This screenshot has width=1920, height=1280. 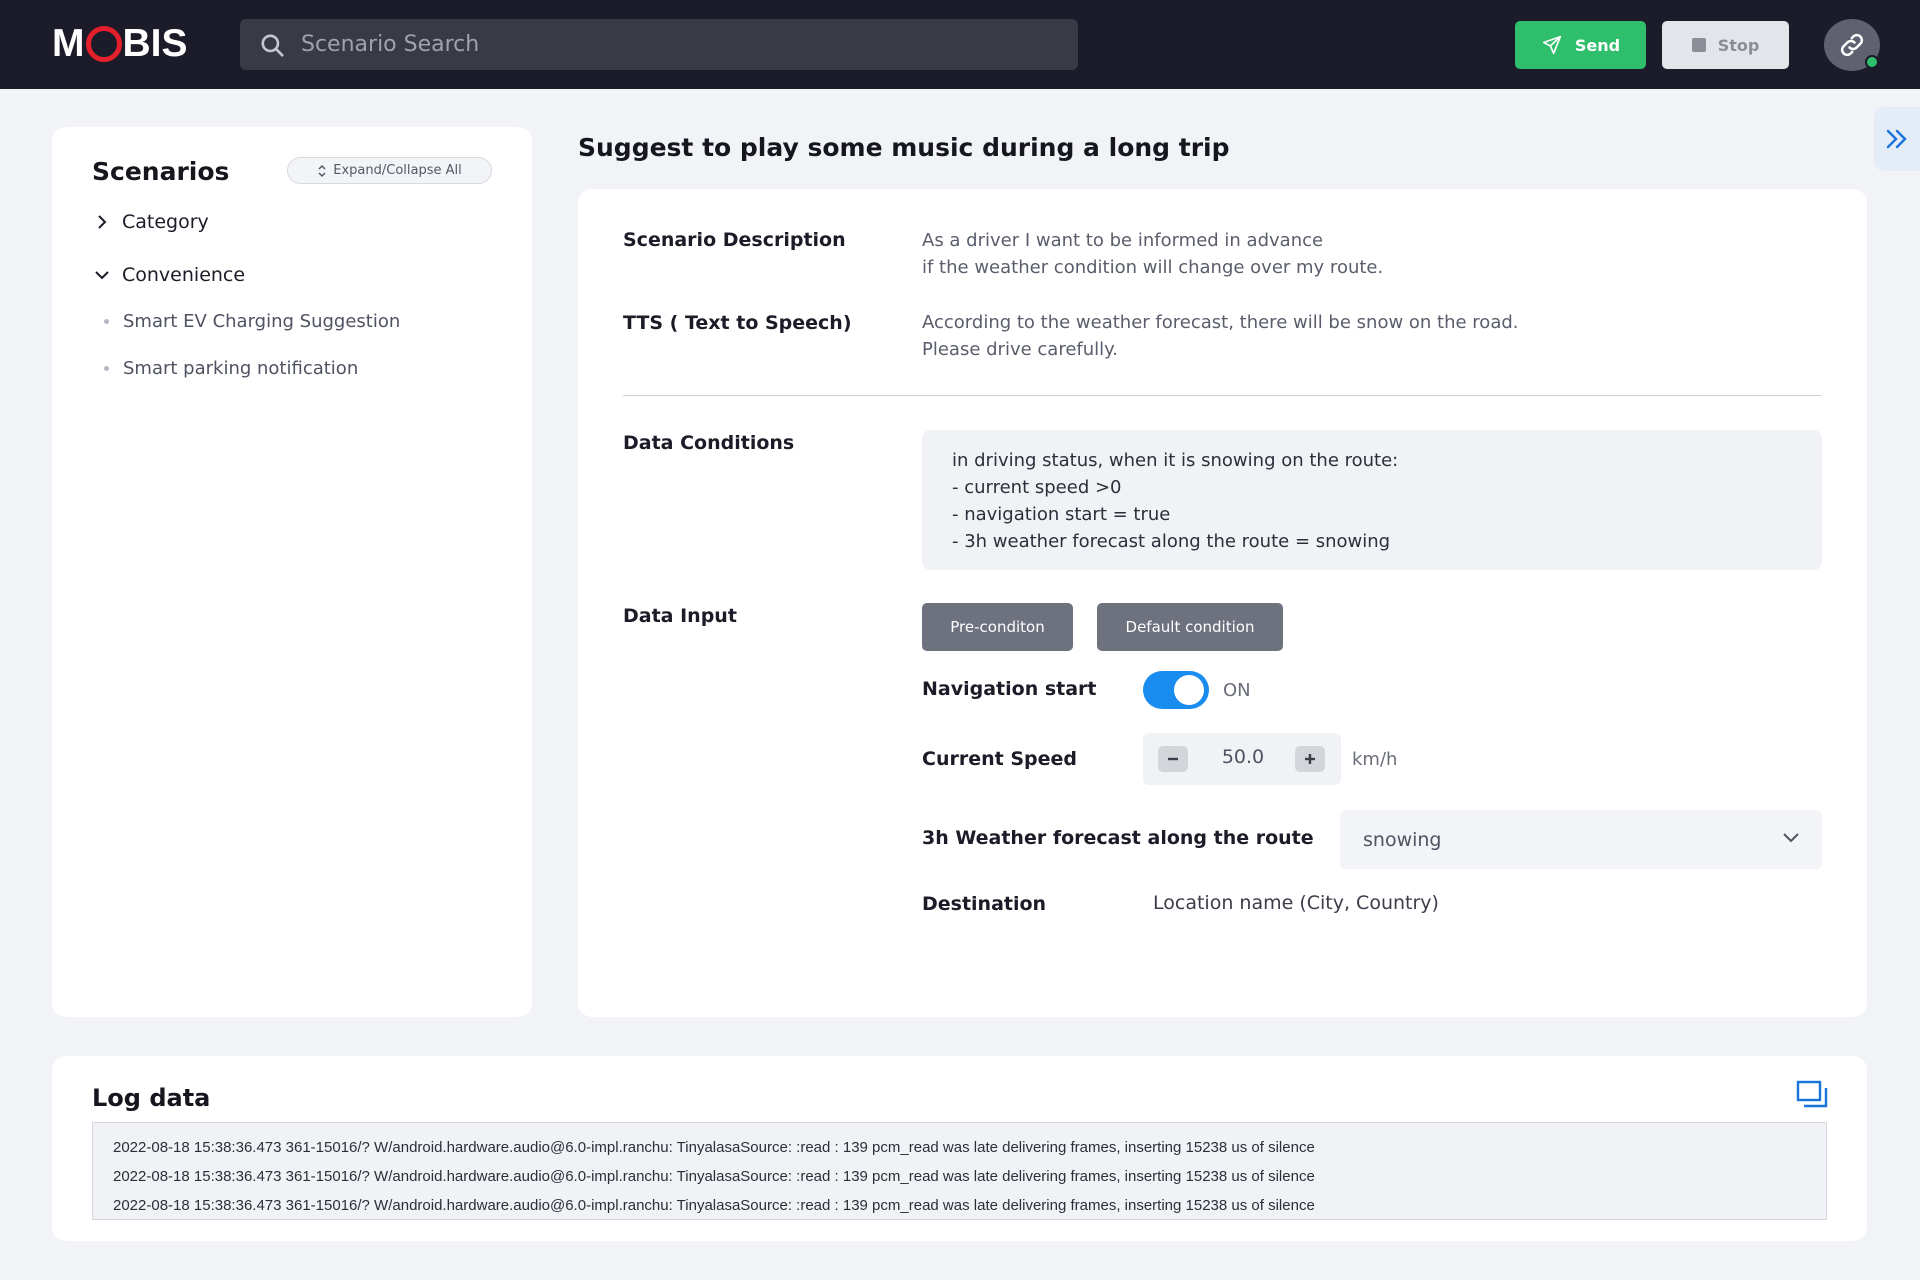 What do you see at coordinates (1296, 903) in the screenshot?
I see `destination-value: Location name (City, Country)` at bounding box center [1296, 903].